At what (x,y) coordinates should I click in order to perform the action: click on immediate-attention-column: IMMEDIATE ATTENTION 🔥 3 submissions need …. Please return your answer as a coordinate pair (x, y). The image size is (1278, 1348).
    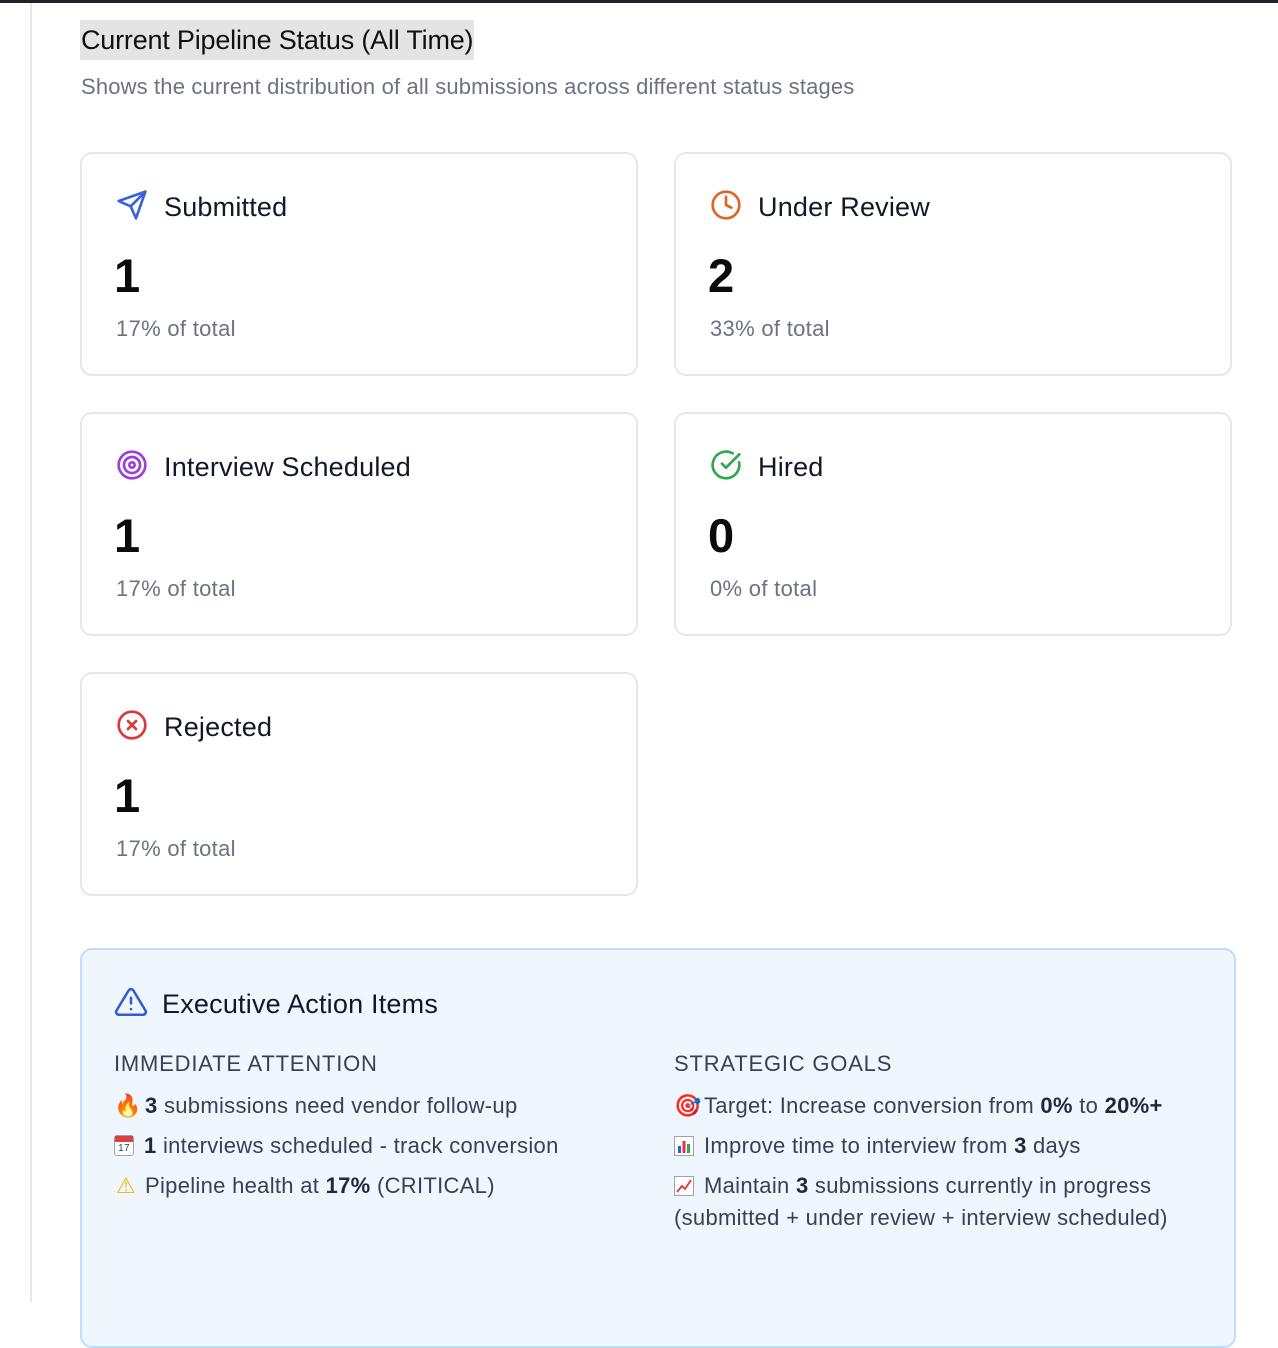
    Looking at the image, I should click on (384, 1130).